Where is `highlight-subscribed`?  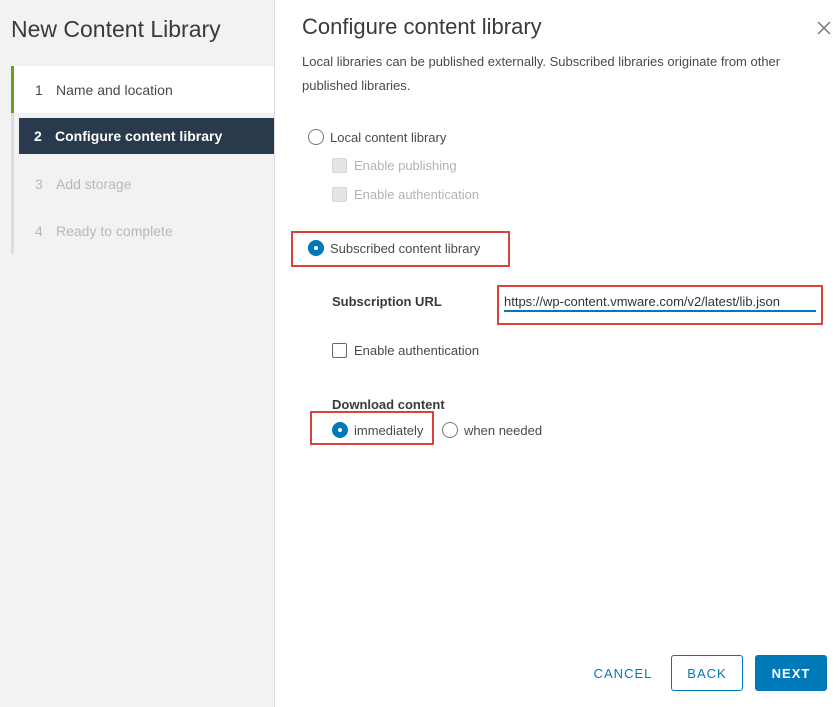
highlight-subscribed is located at coordinates (400, 249).